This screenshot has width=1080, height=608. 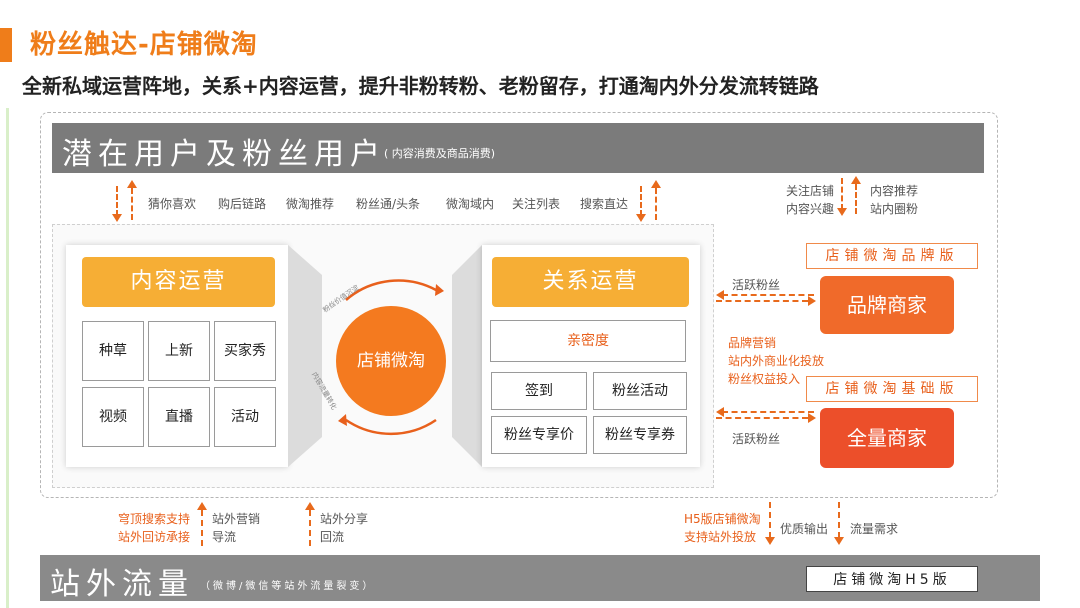 I want to click on page-subtitle: 全新私域运营阵地，关系+内容运营，提升非粉转粉、老粉留存，打通淘内外分发流转链路, so click(x=420, y=86).